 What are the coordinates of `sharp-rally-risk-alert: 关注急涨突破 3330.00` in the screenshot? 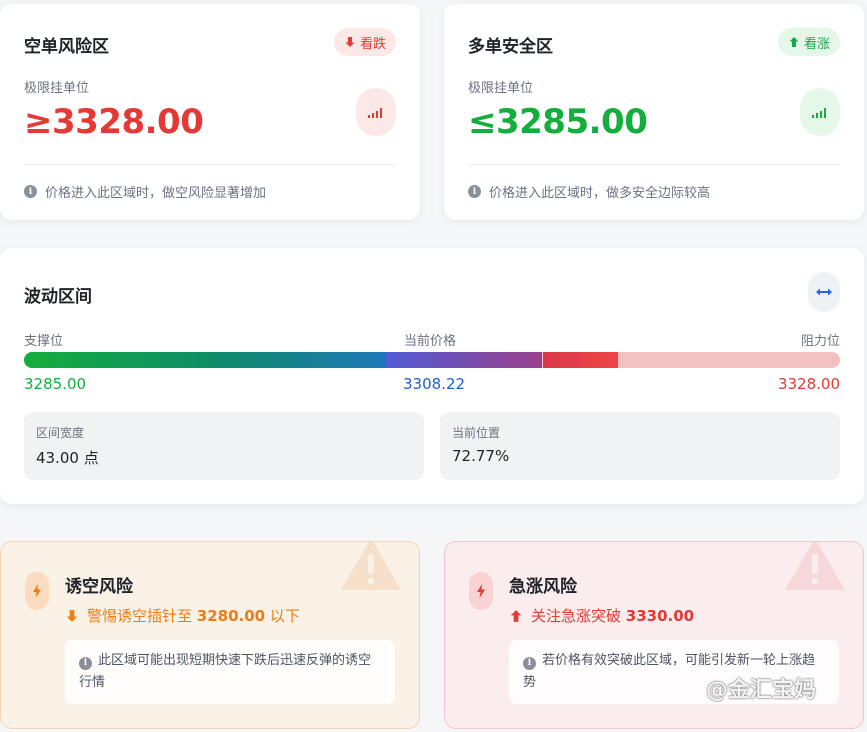 It's located at (601, 615).